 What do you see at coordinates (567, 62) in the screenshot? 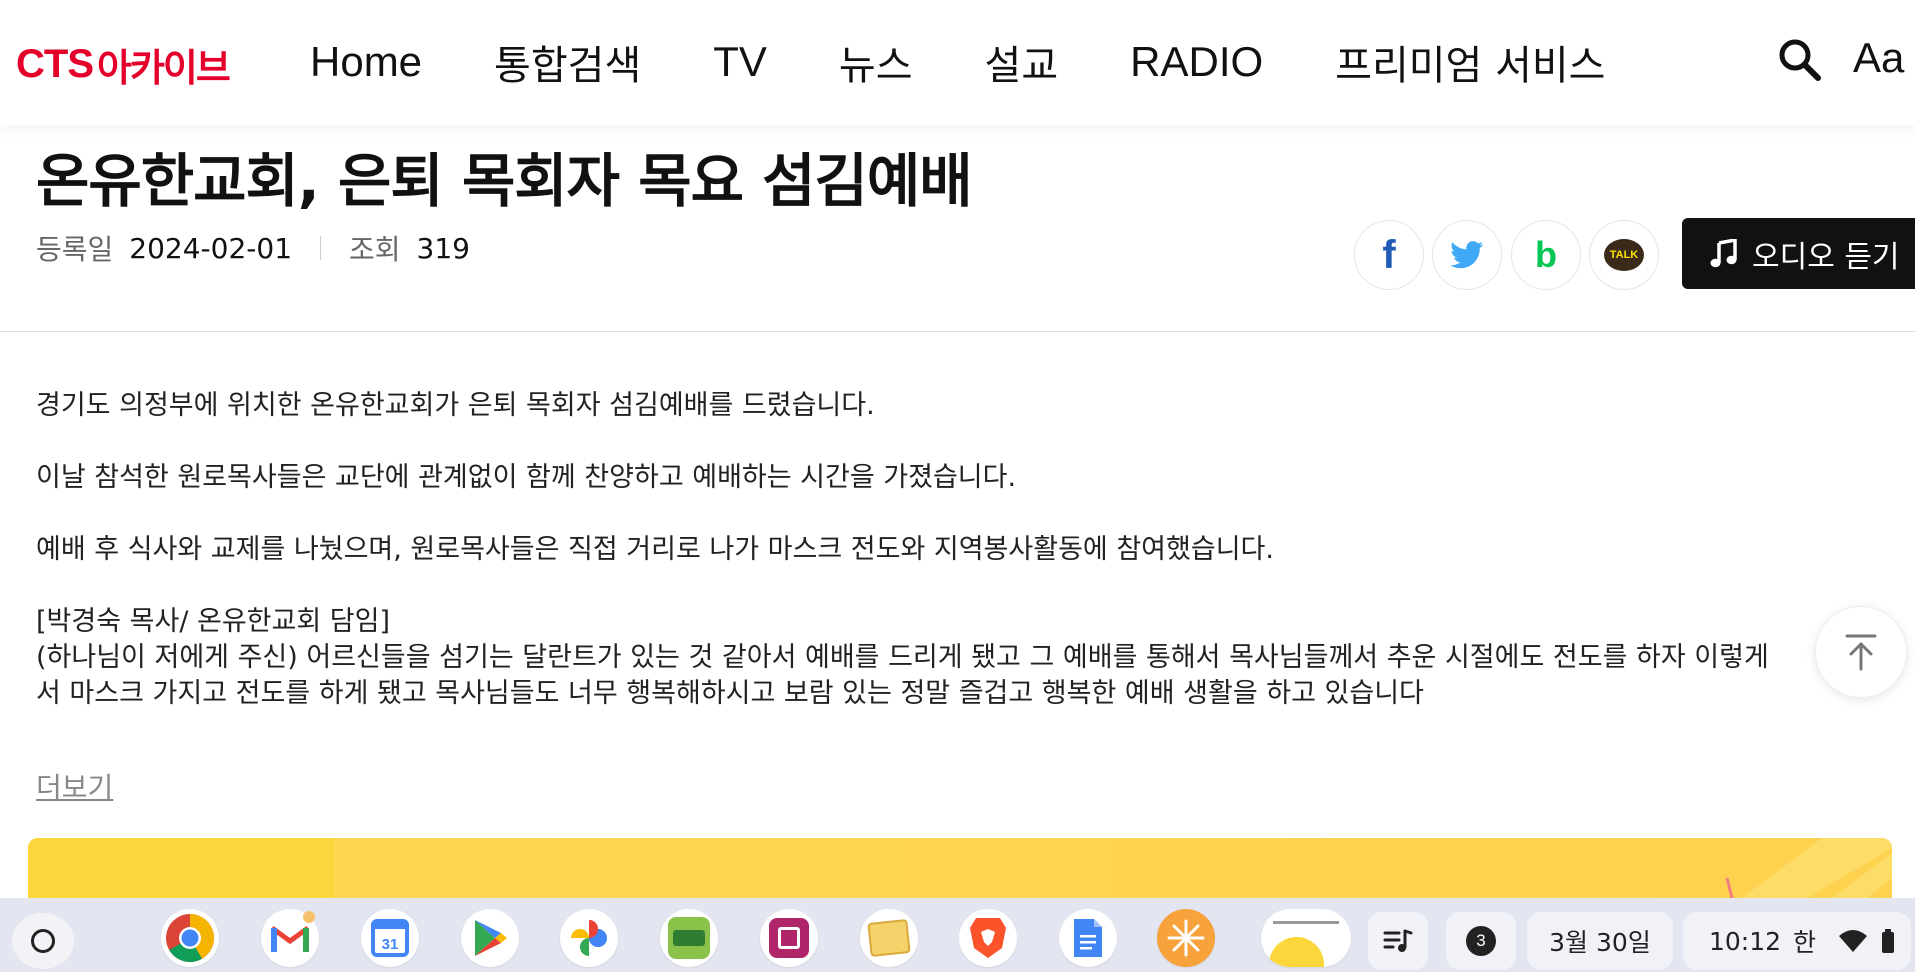
I see `nav-integrated-search: 통합검색` at bounding box center [567, 62].